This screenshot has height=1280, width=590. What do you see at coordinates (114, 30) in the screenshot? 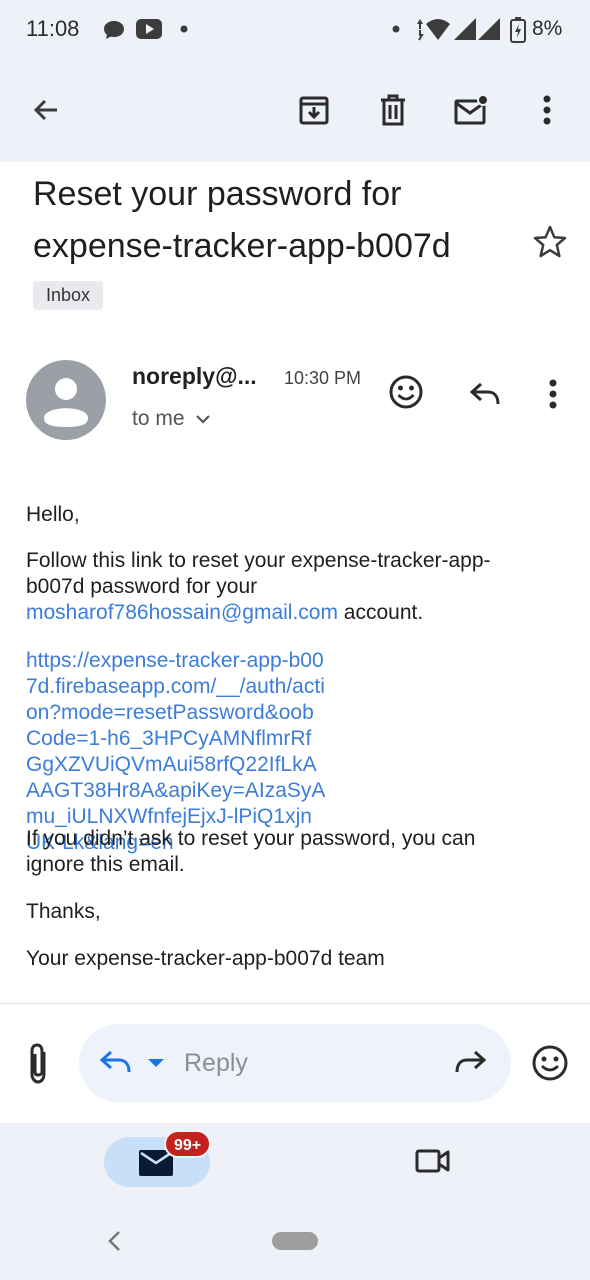
I see `chat-bubble-icon` at bounding box center [114, 30].